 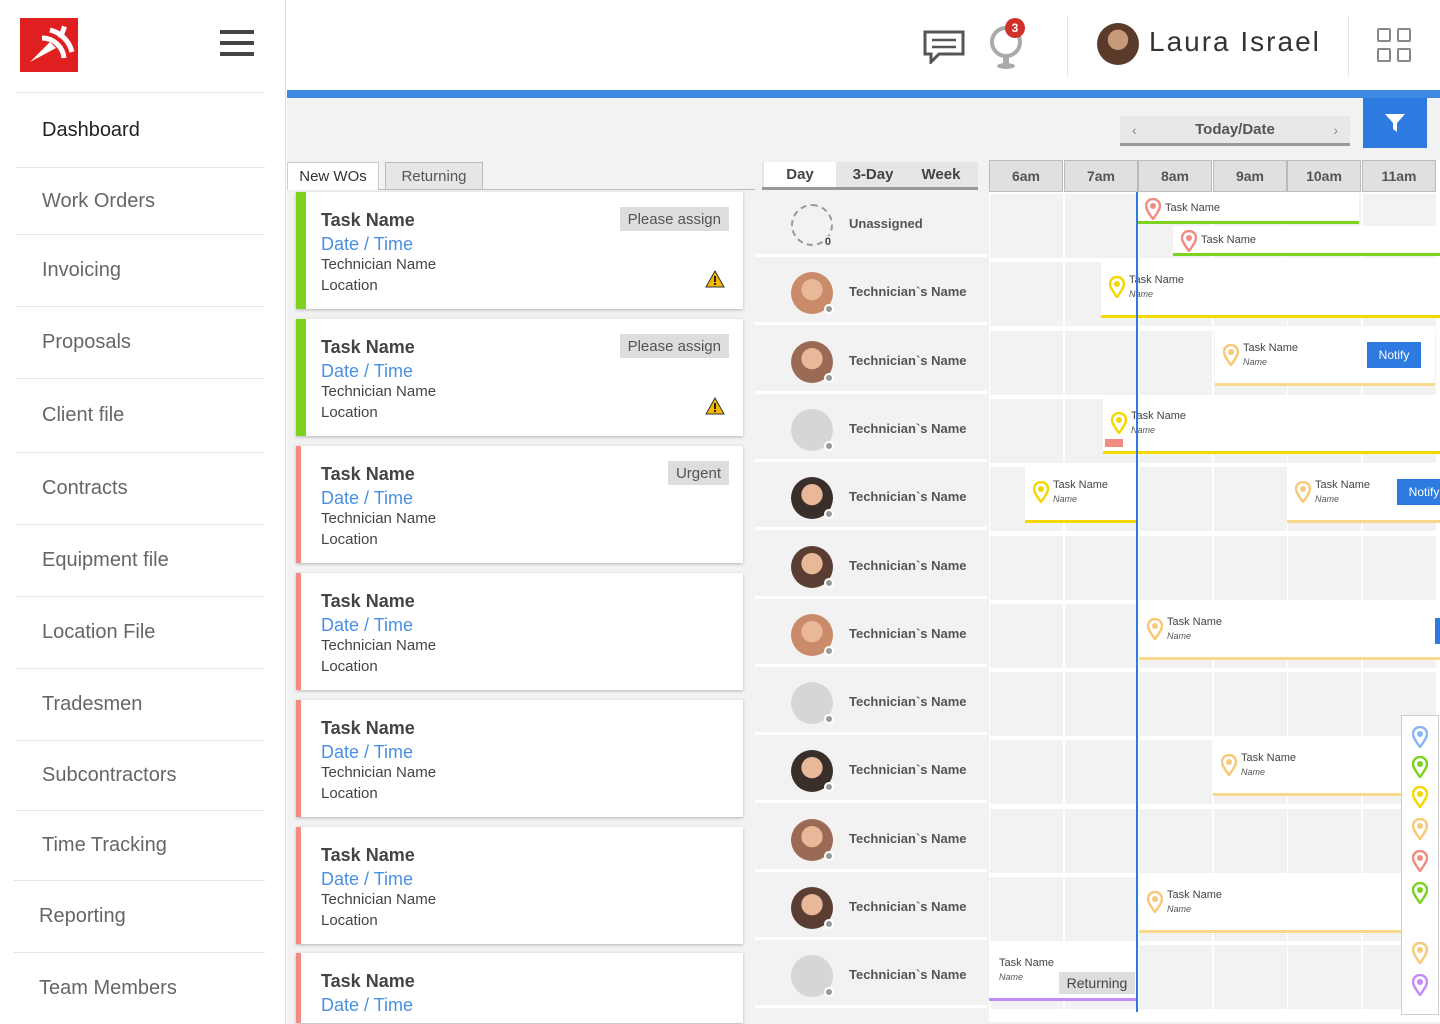 I want to click on sidebar-item-invoicing: Invoicing, so click(x=140, y=270).